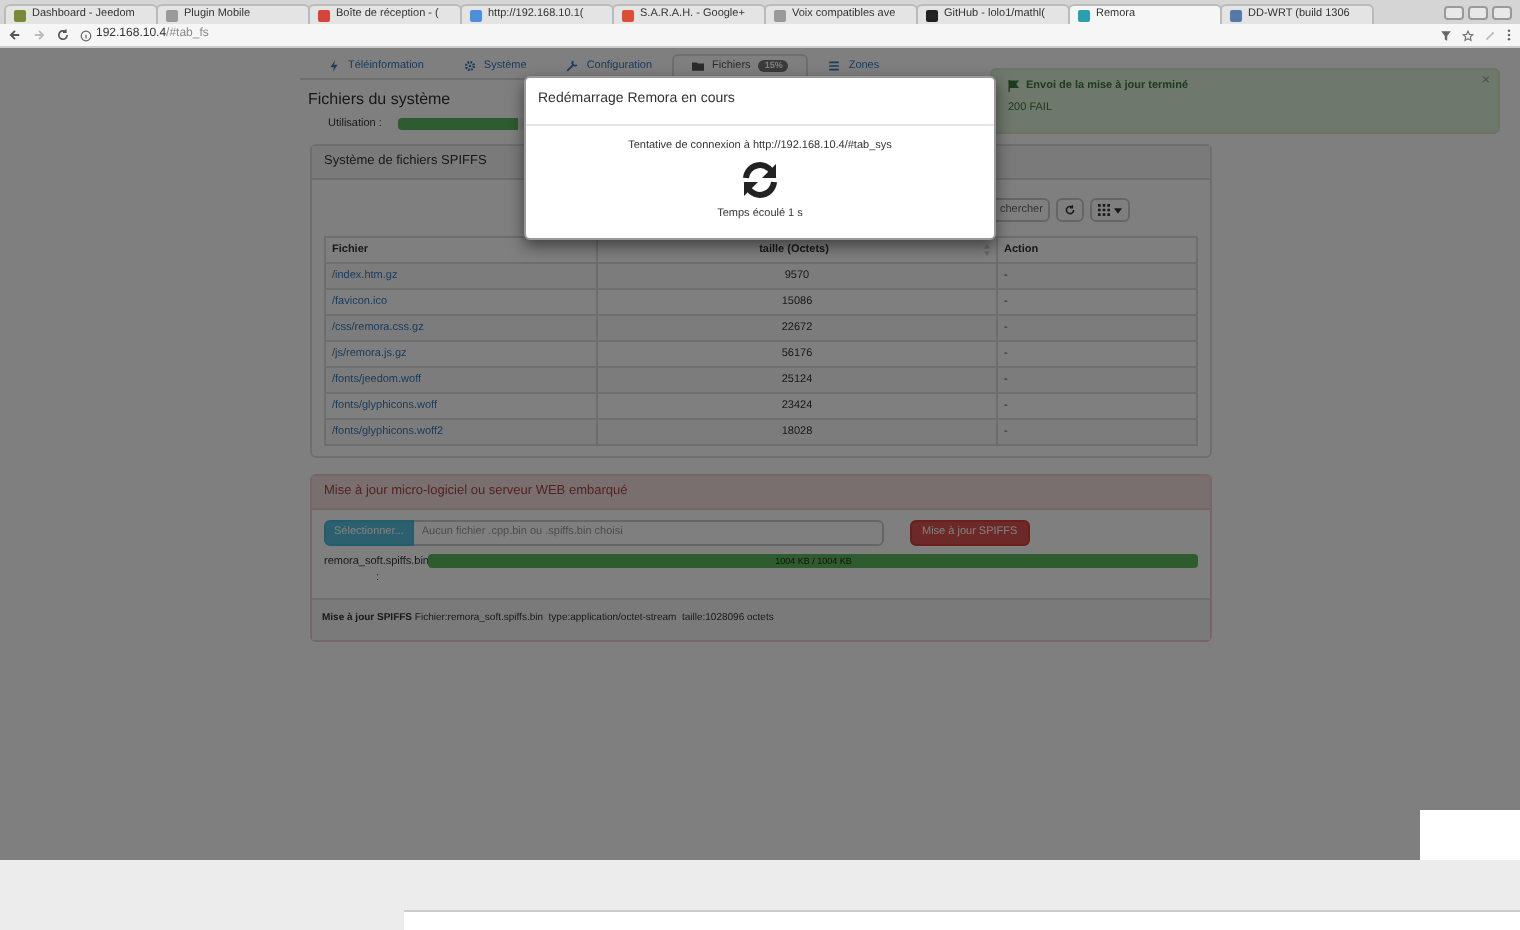  What do you see at coordinates (834, 66) in the screenshot?
I see `list-icon` at bounding box center [834, 66].